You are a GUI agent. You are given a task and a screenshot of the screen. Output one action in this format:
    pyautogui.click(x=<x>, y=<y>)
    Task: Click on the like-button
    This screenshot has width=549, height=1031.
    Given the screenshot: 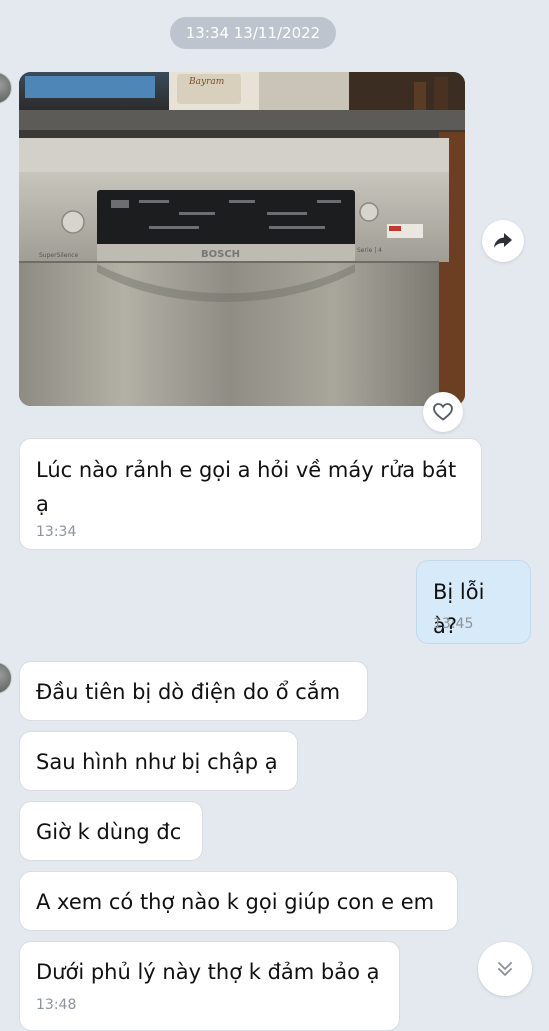 What is the action you would take?
    pyautogui.click(x=443, y=412)
    